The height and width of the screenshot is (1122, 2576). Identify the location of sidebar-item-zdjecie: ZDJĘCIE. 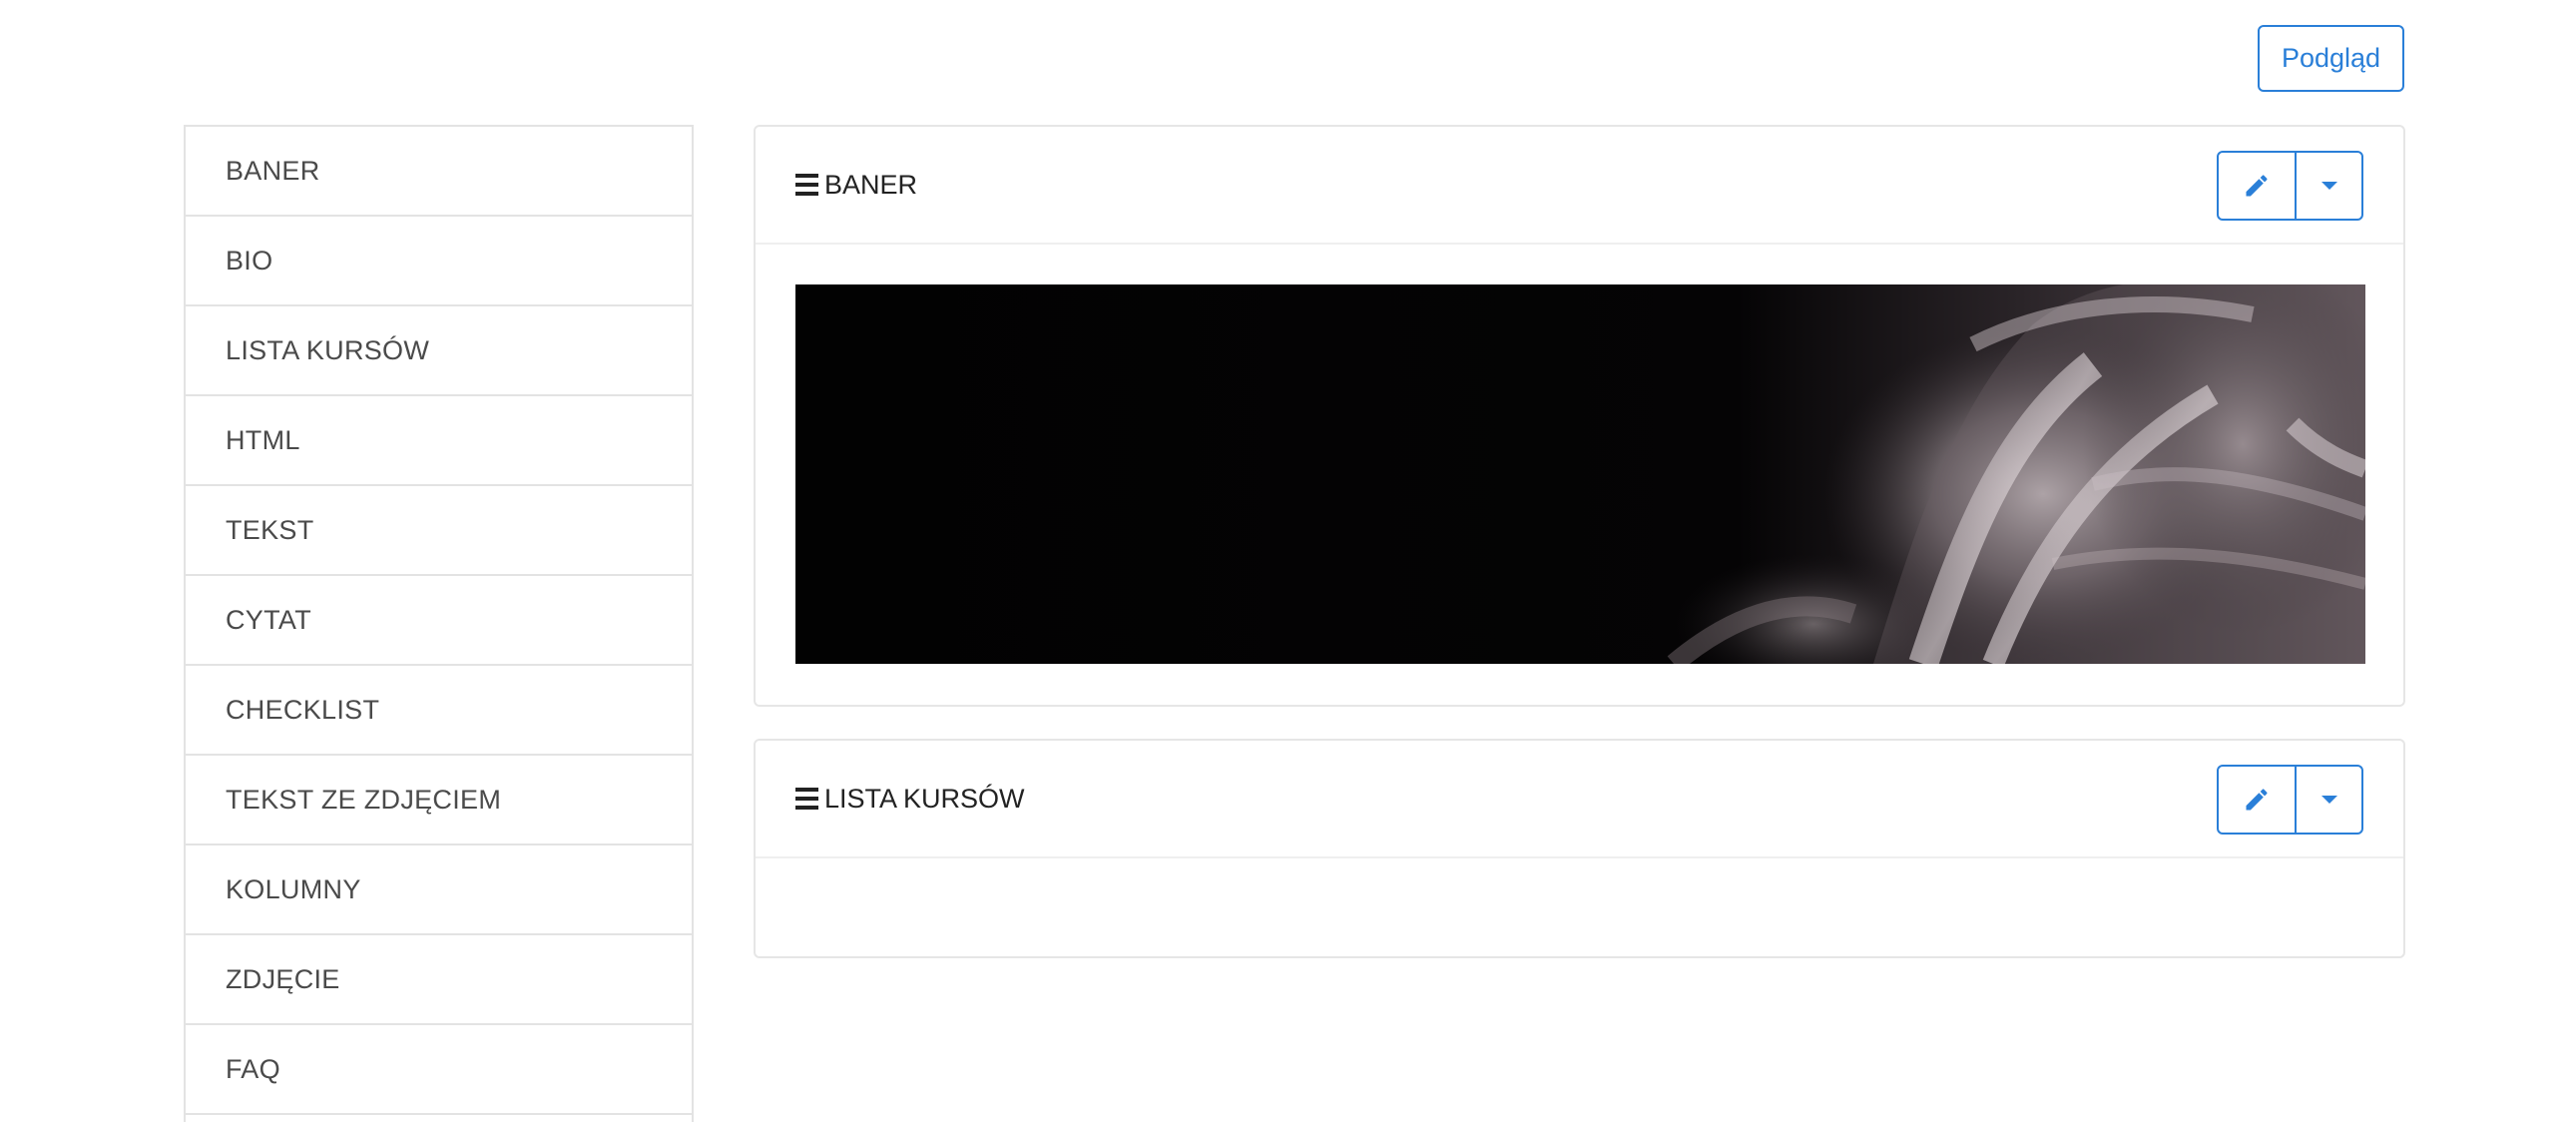
(439, 980).